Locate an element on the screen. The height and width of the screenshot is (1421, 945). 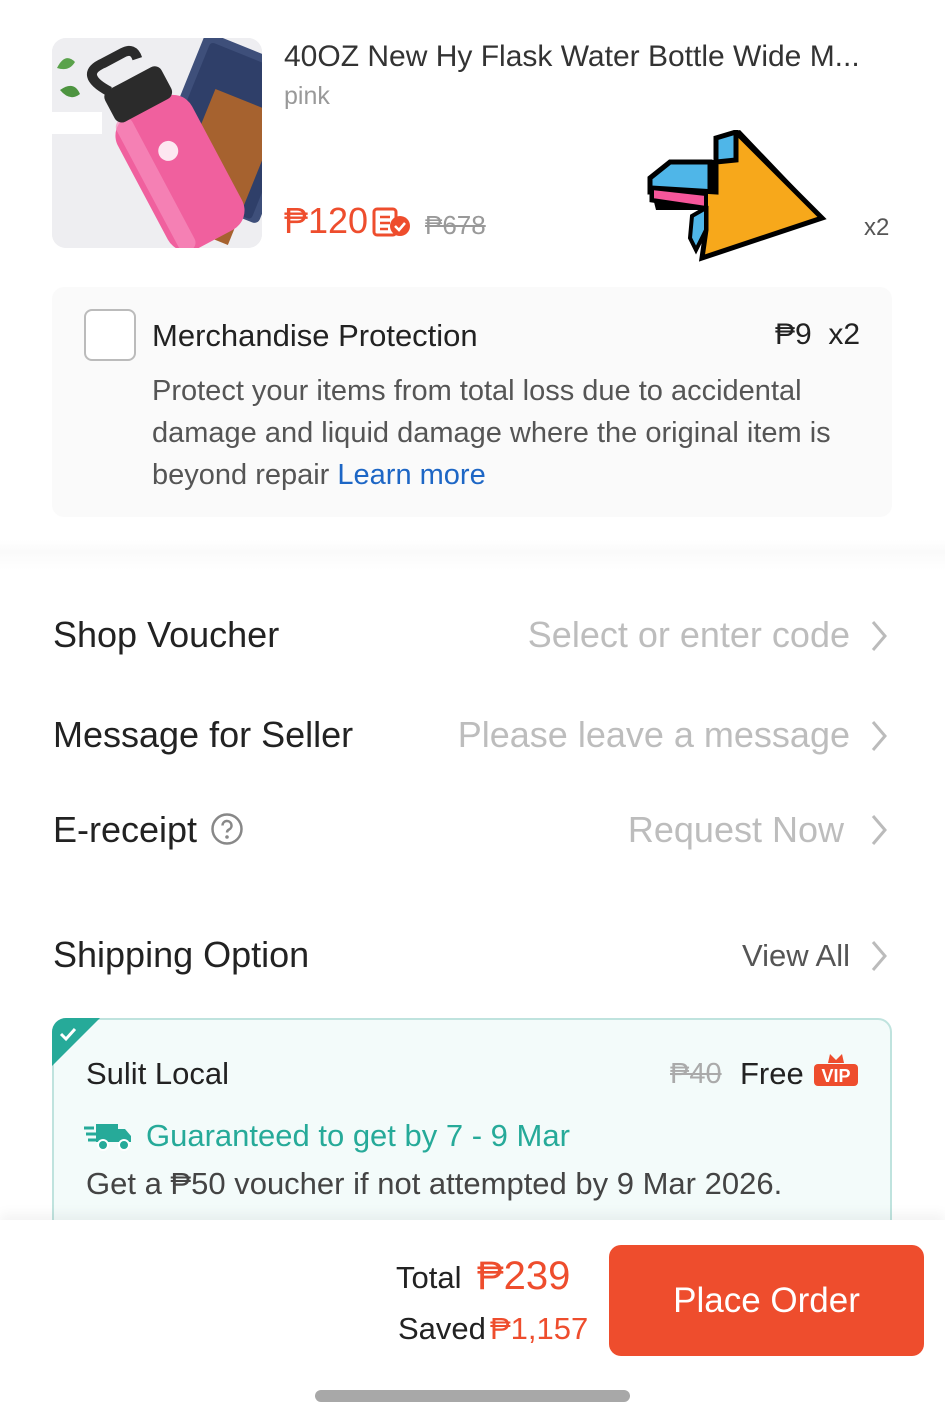
message-input: Please leave a message is located at coordinates (654, 735).